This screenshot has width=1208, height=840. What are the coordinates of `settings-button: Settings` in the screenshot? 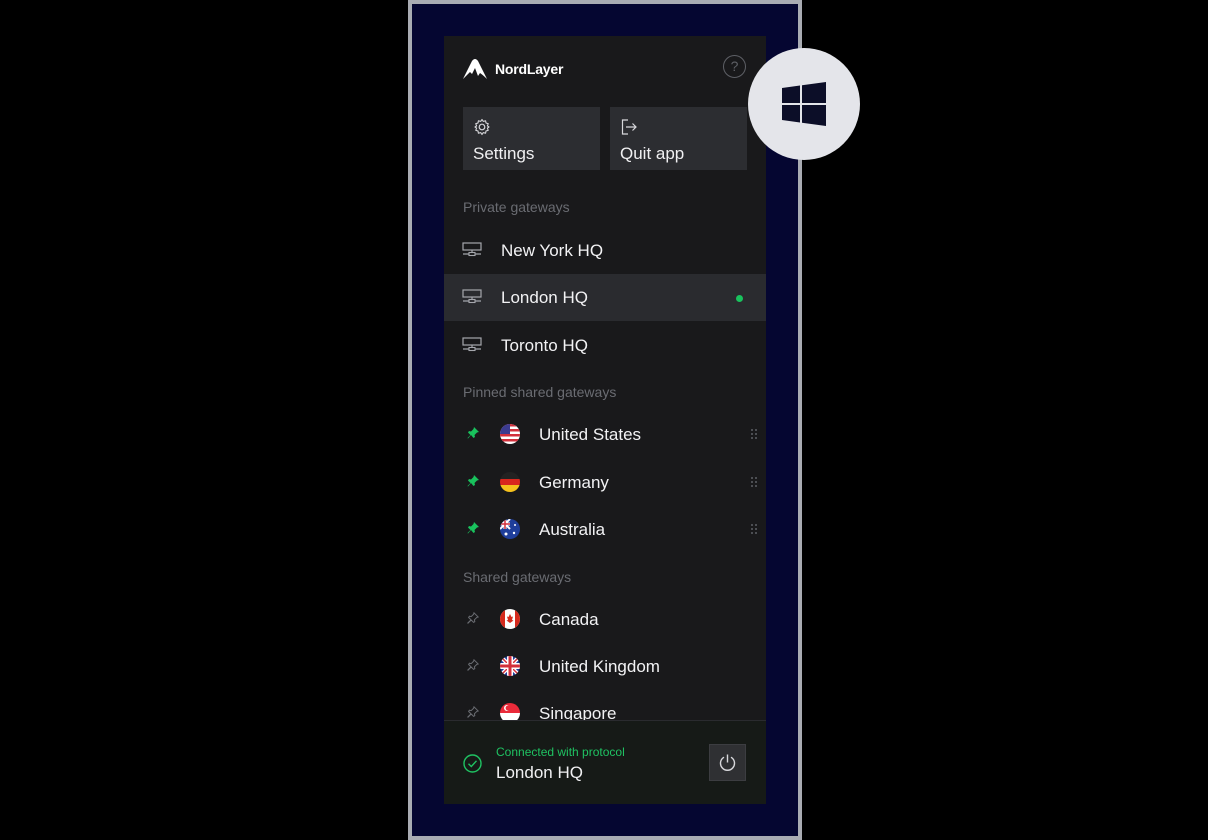 It's located at (531, 138).